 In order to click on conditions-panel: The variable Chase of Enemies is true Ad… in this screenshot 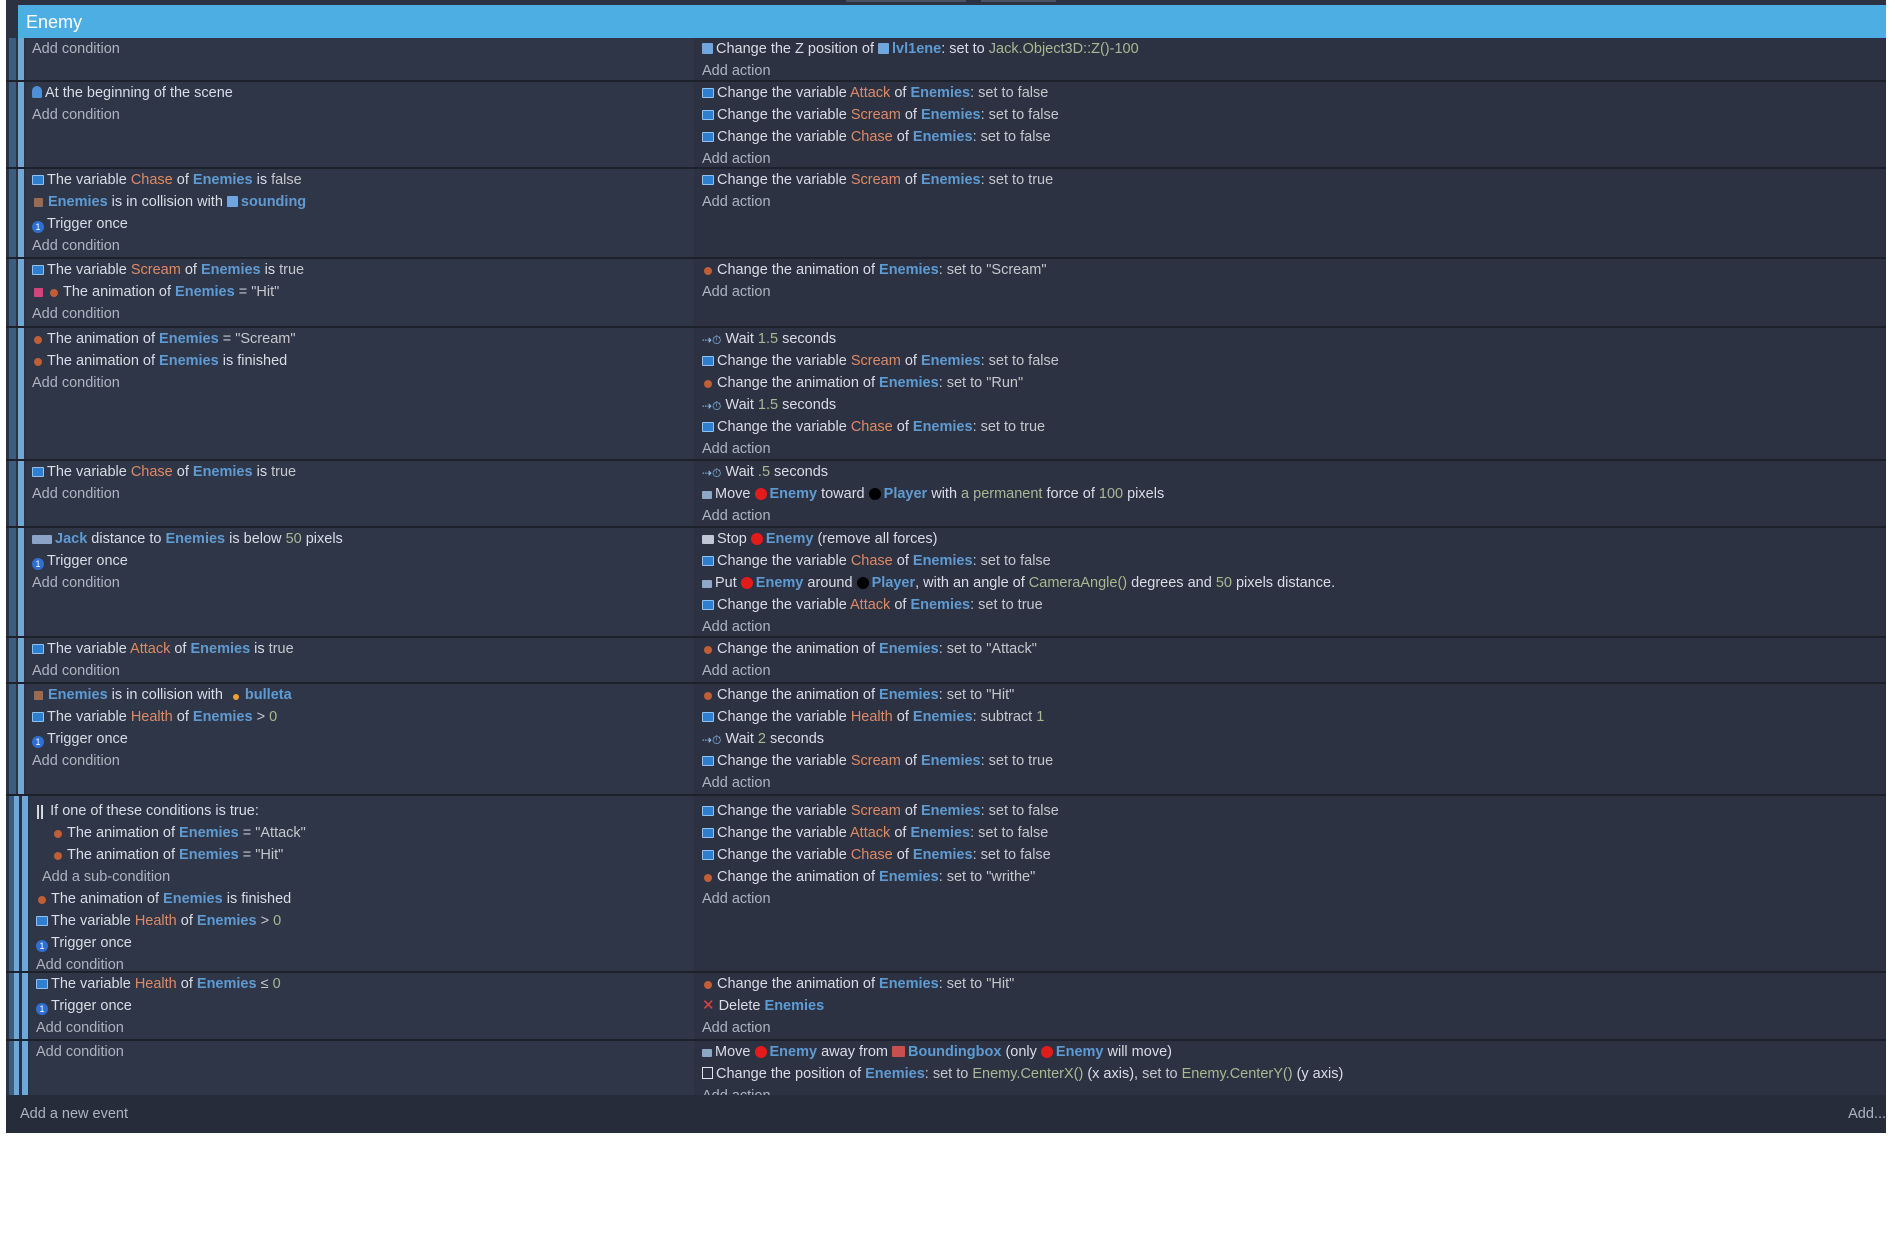, I will do `click(360, 493)`.